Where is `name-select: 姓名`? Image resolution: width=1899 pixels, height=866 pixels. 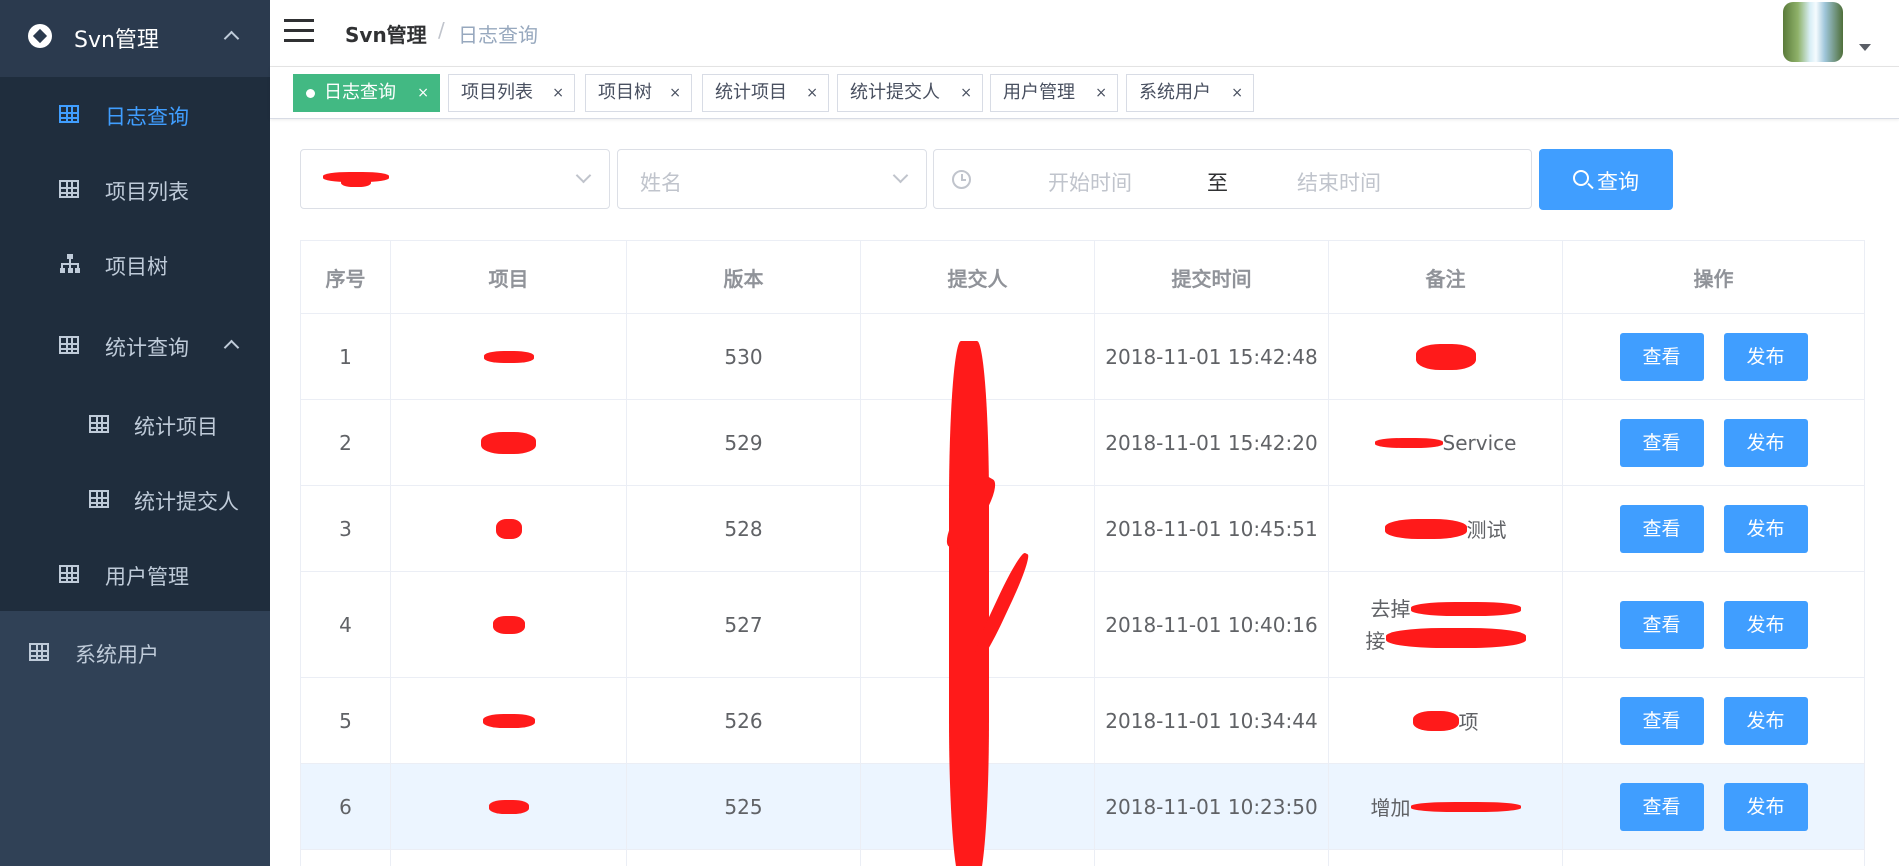
name-select: 姓名 is located at coordinates (772, 179).